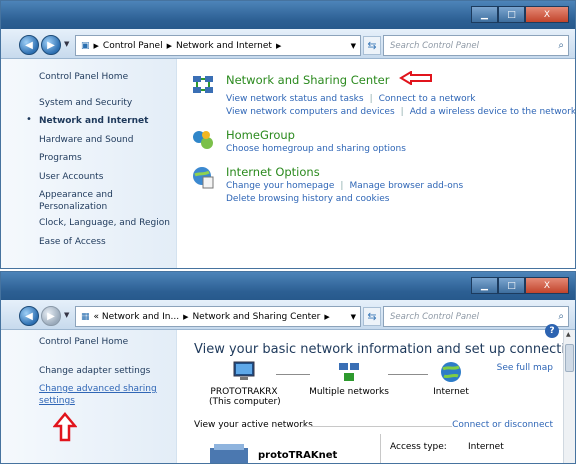  Describe the element at coordinates (84, 201) in the screenshot. I see `sidebar-item-appearance: Appearance and Personalization` at that location.